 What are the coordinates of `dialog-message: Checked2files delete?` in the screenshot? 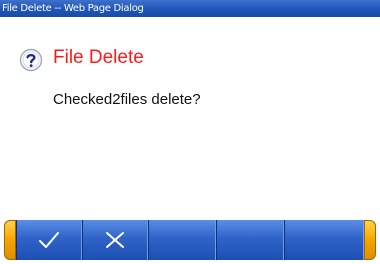 It's located at (127, 99).